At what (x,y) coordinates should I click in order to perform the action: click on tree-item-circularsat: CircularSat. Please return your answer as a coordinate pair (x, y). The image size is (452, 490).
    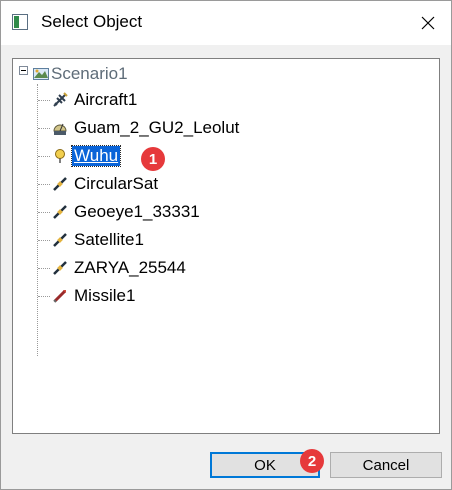
    Looking at the image, I should click on (99, 184).